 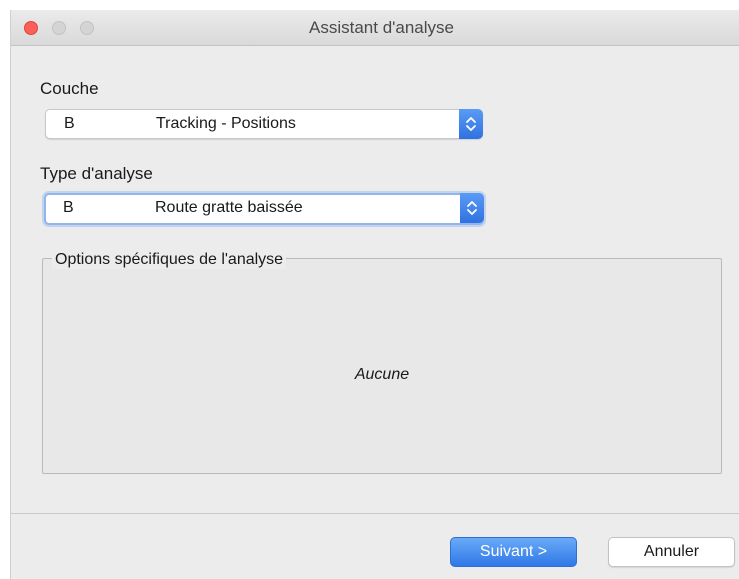 I want to click on layer-select-value: Tracking - Positions, so click(x=226, y=123).